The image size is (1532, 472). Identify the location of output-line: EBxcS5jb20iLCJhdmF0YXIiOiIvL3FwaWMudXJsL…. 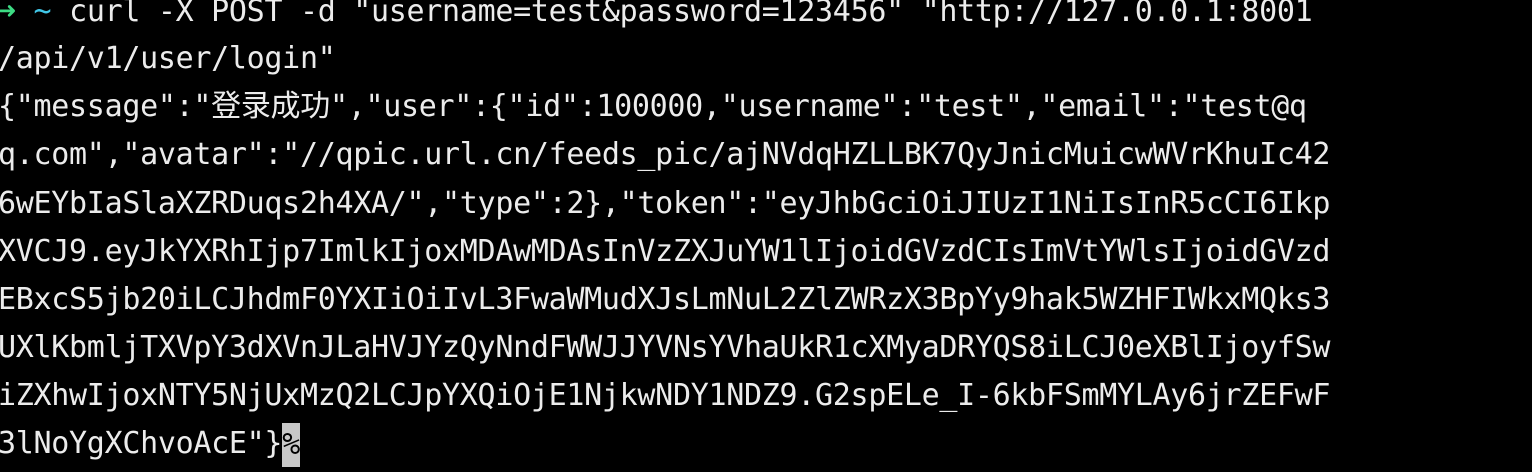
(665, 299).